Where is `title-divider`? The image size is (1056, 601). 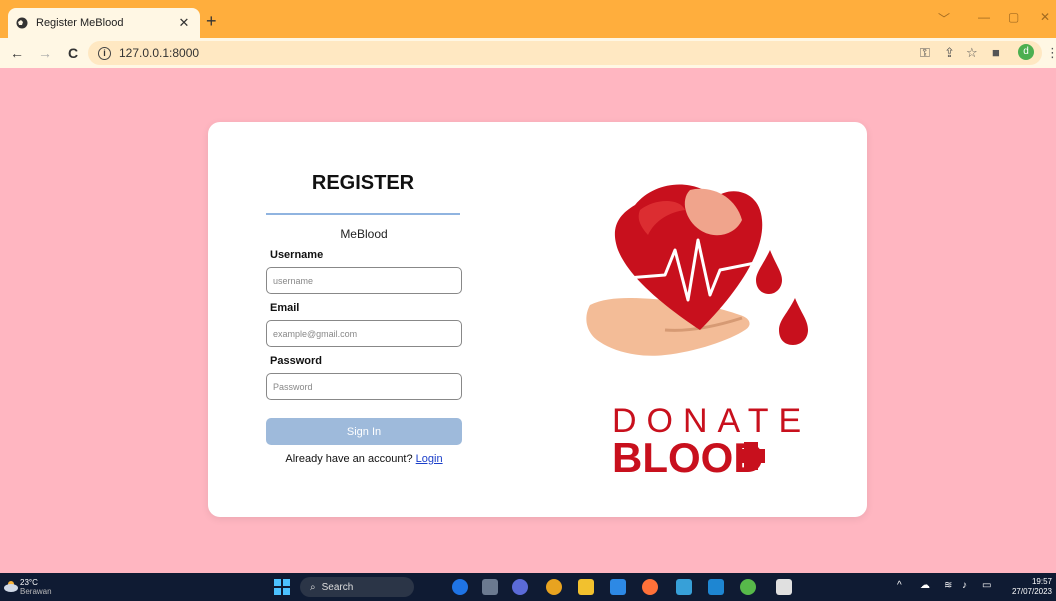 title-divider is located at coordinates (363, 214).